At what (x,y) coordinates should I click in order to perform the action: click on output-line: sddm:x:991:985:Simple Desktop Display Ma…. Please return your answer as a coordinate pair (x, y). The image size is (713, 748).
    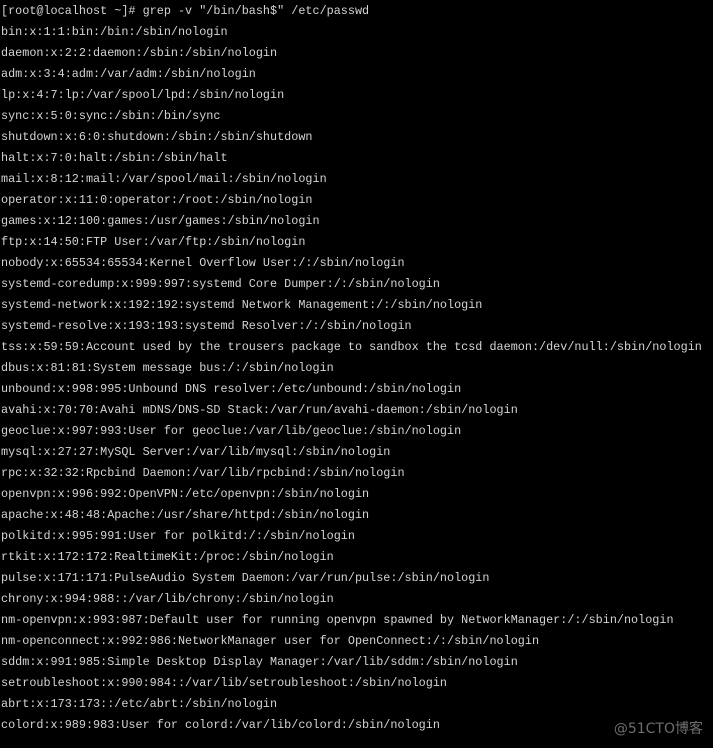
    Looking at the image, I should click on (259, 662).